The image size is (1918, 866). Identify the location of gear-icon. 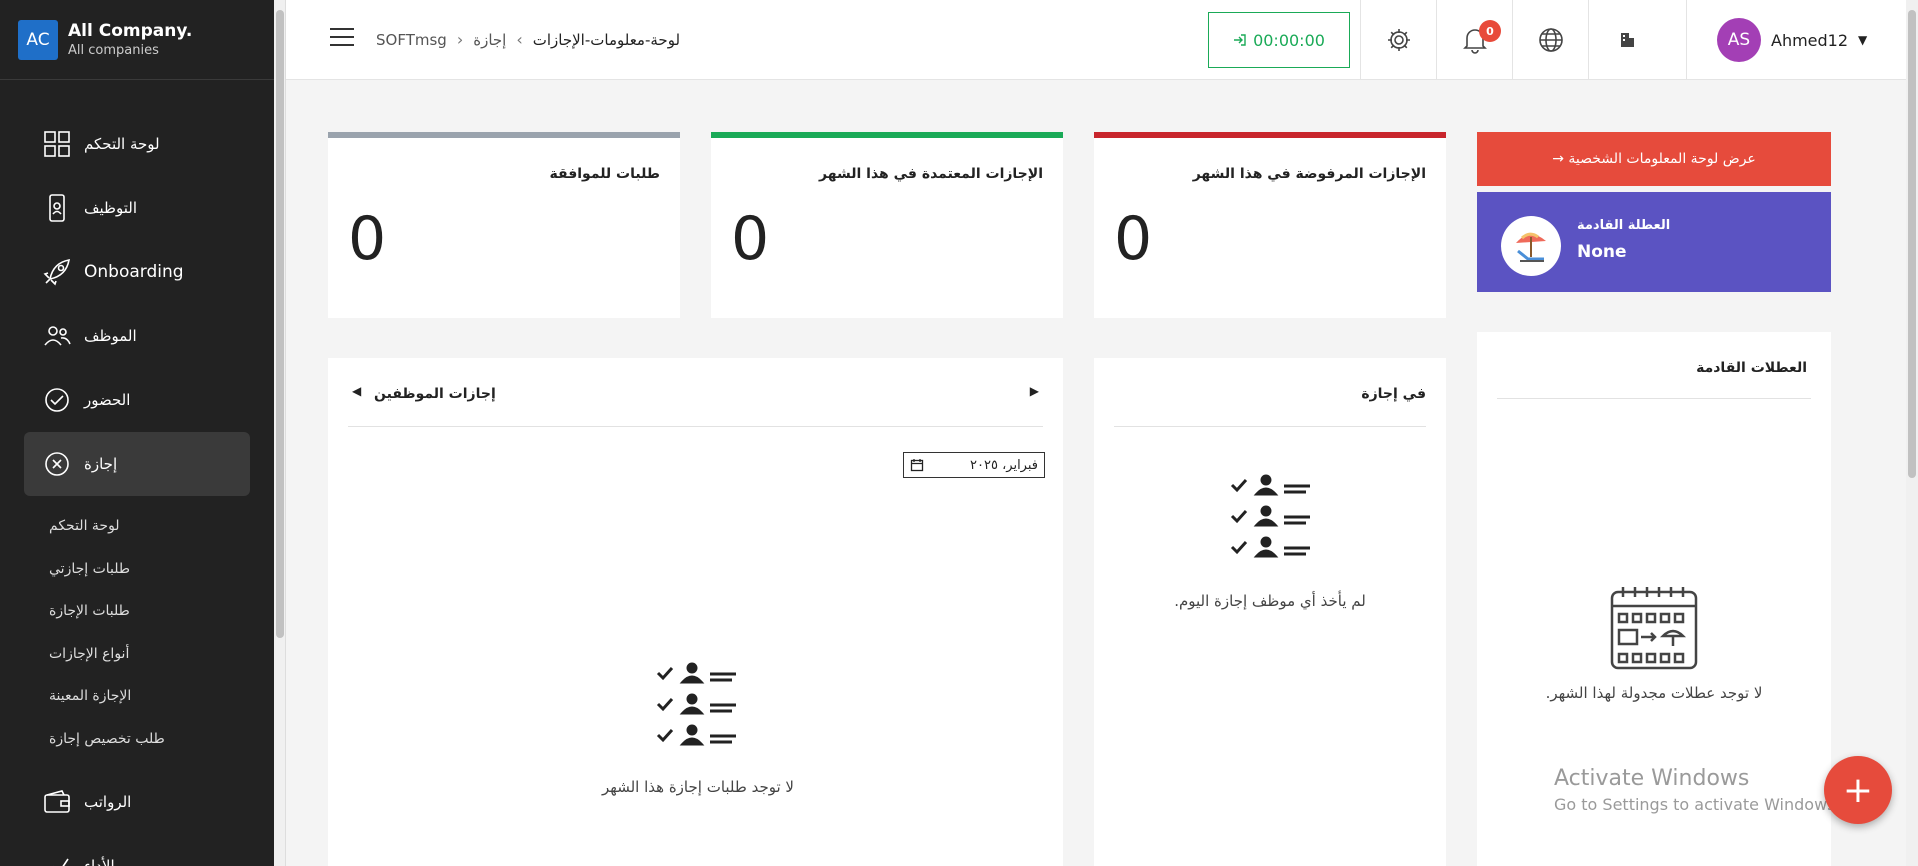
(1398, 40).